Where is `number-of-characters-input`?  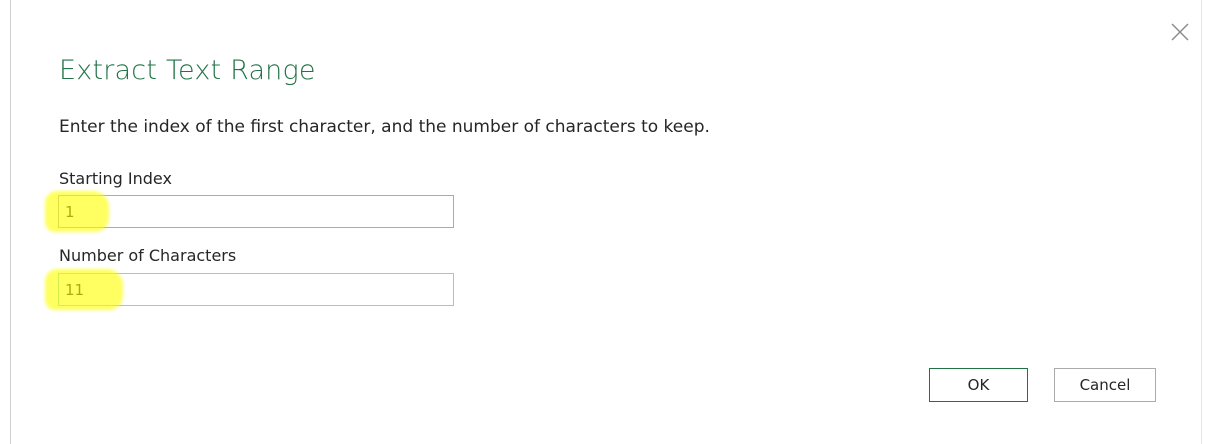
number-of-characters-input is located at coordinates (256, 289).